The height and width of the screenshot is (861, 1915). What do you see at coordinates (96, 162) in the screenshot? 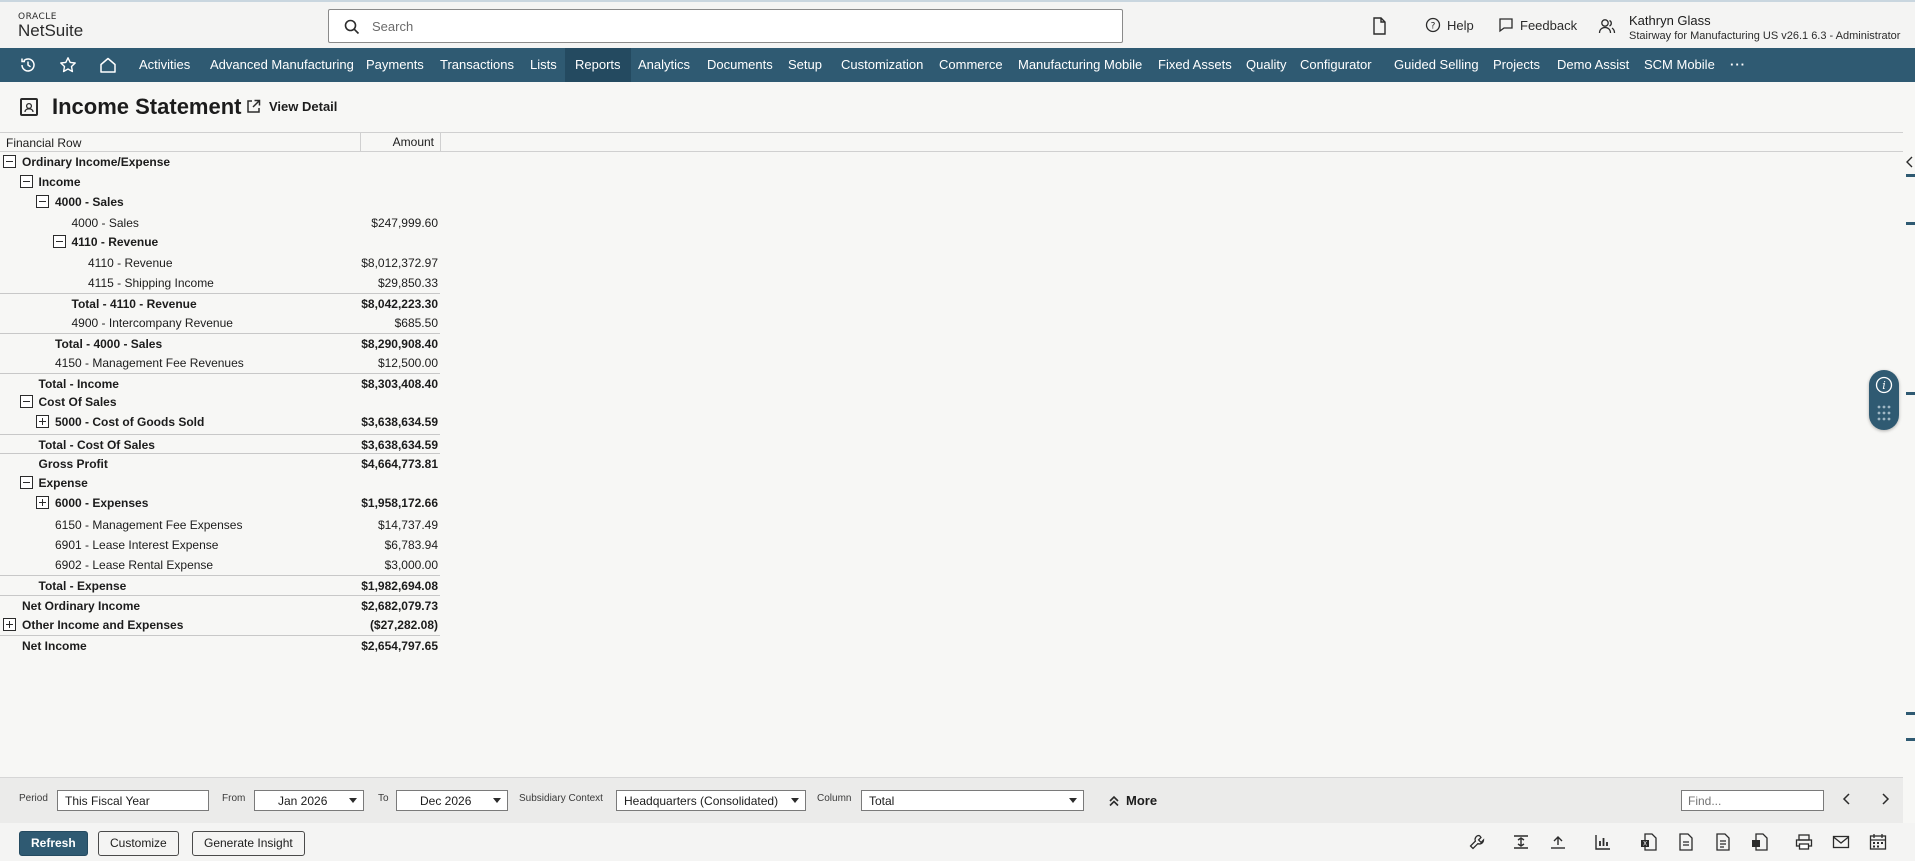
I see `row-label: Ordinary Income/Expense` at bounding box center [96, 162].